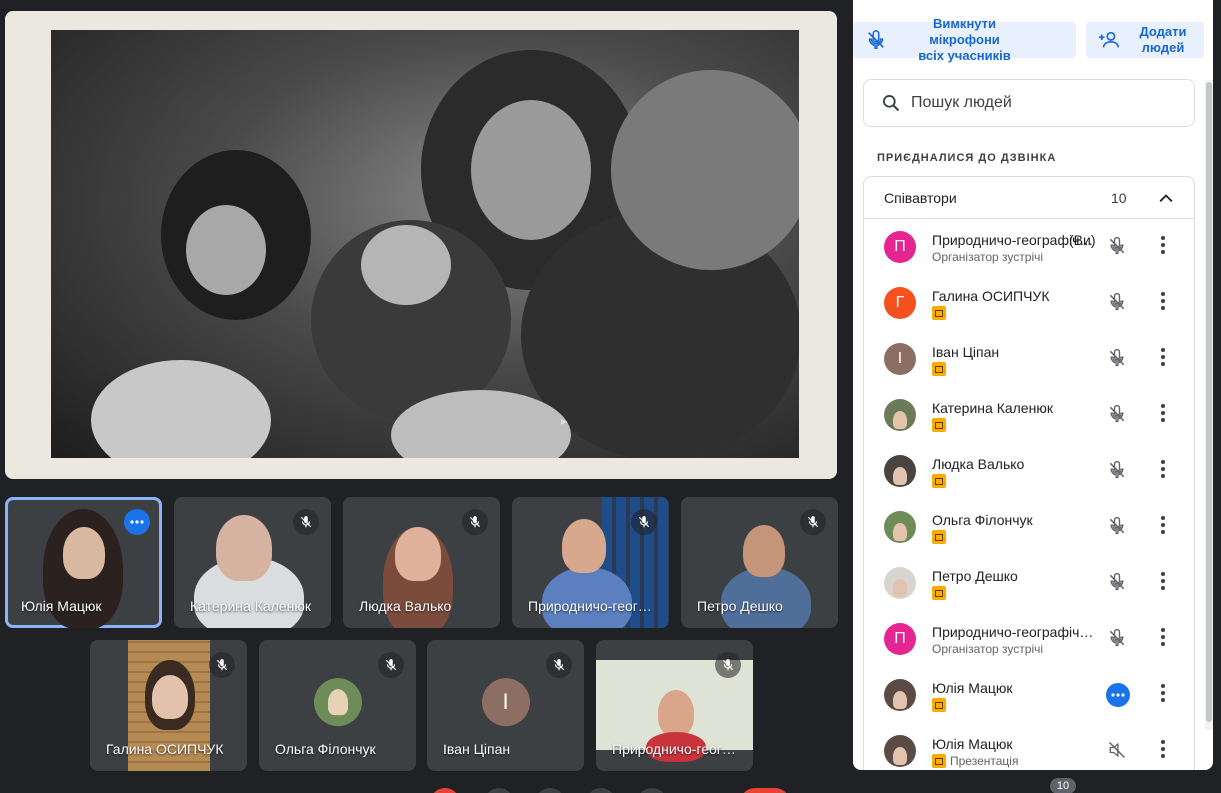 The height and width of the screenshot is (793, 1221). What do you see at coordinates (83, 562) in the screenshot?
I see `video-tile: Юлія Мацюк` at bounding box center [83, 562].